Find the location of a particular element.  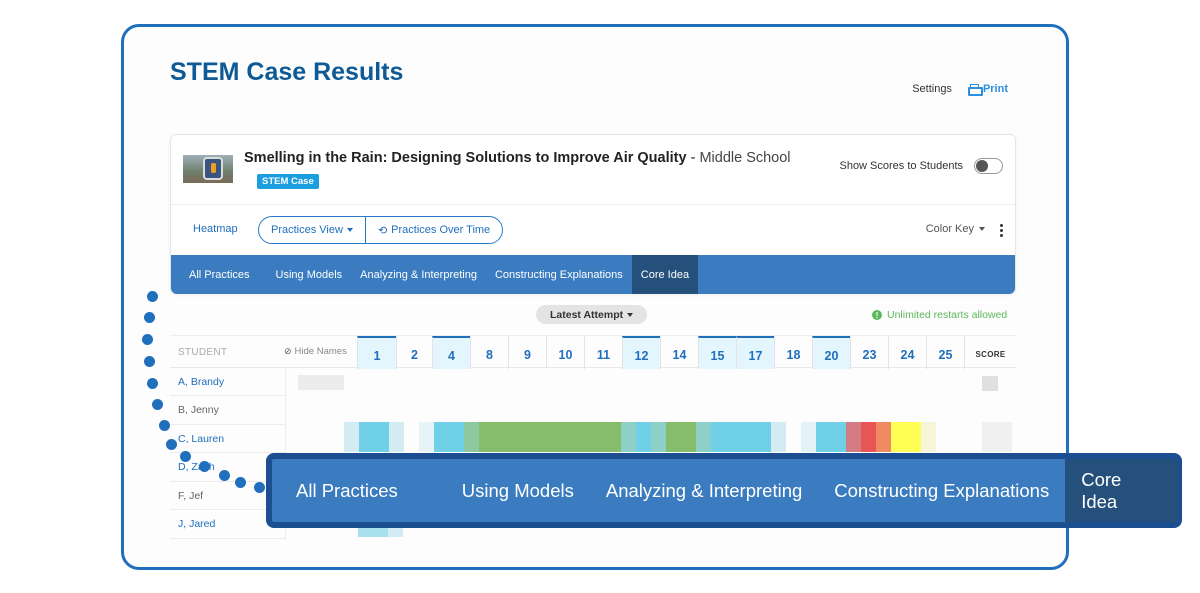

restarts-notice: ! Unlimited restarts allowed is located at coordinates (939, 315).